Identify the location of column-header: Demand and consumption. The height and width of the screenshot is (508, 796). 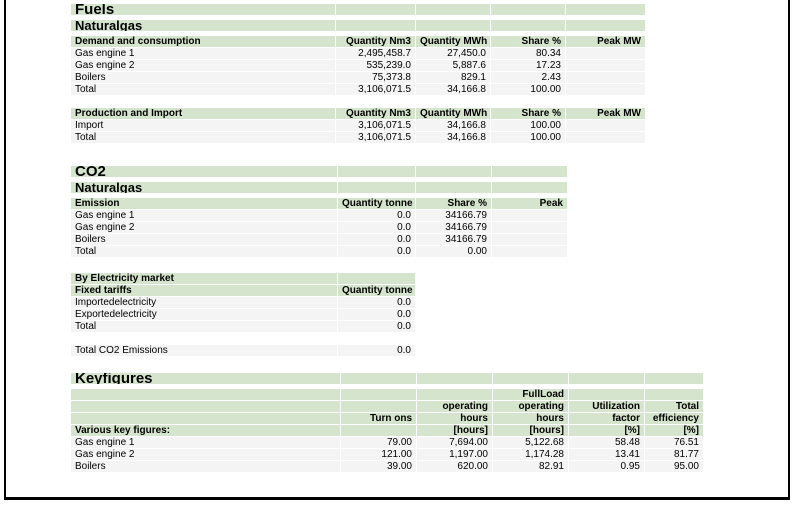
(203, 42).